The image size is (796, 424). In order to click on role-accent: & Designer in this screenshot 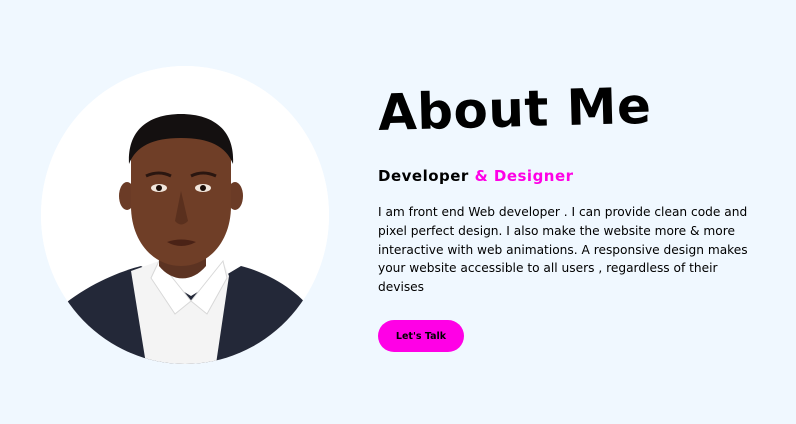, I will do `click(521, 176)`.